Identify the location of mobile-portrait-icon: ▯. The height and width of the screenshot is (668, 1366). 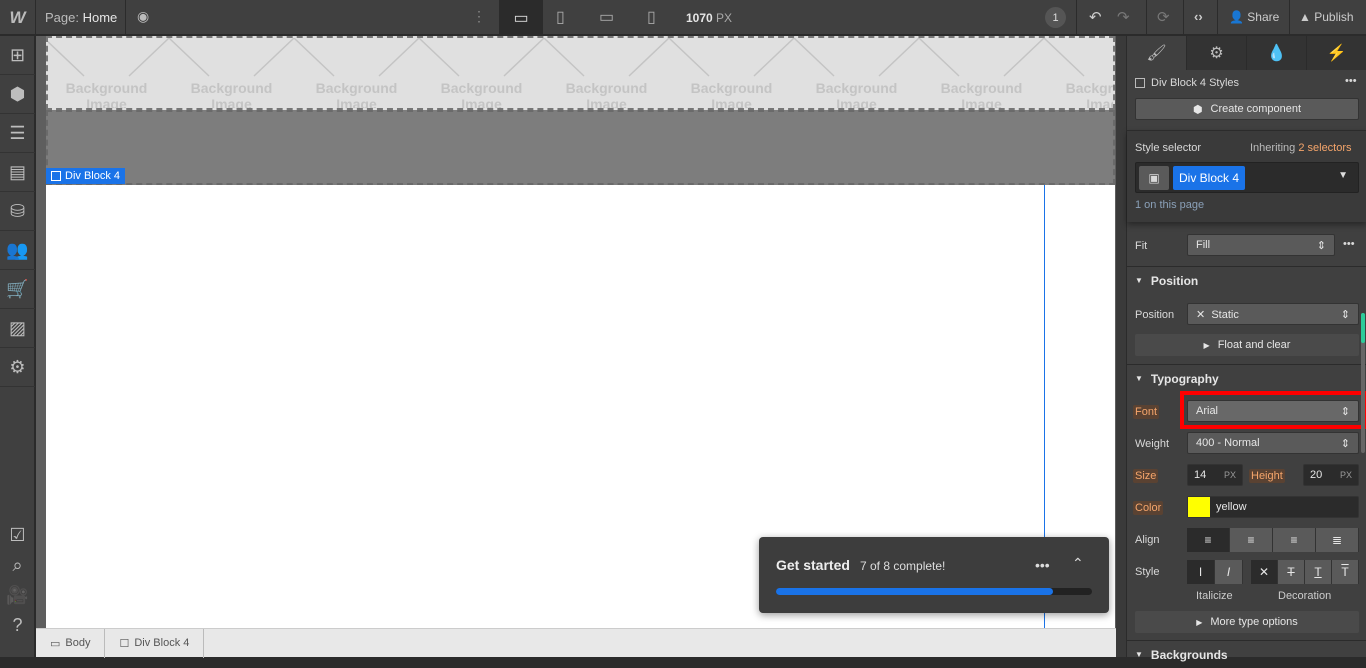
(651, 17).